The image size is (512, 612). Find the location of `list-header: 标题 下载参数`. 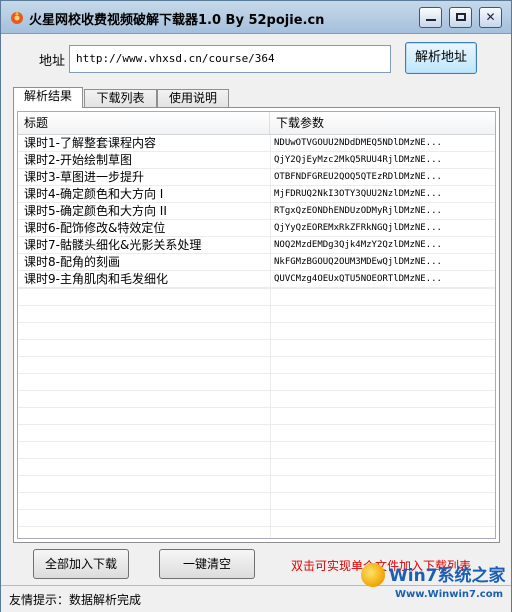

list-header: 标题 下载参数 is located at coordinates (256, 123).